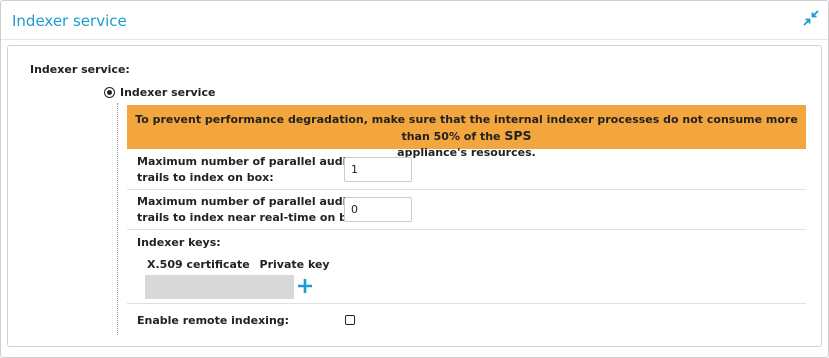  I want to click on title-divider, so click(414, 39).